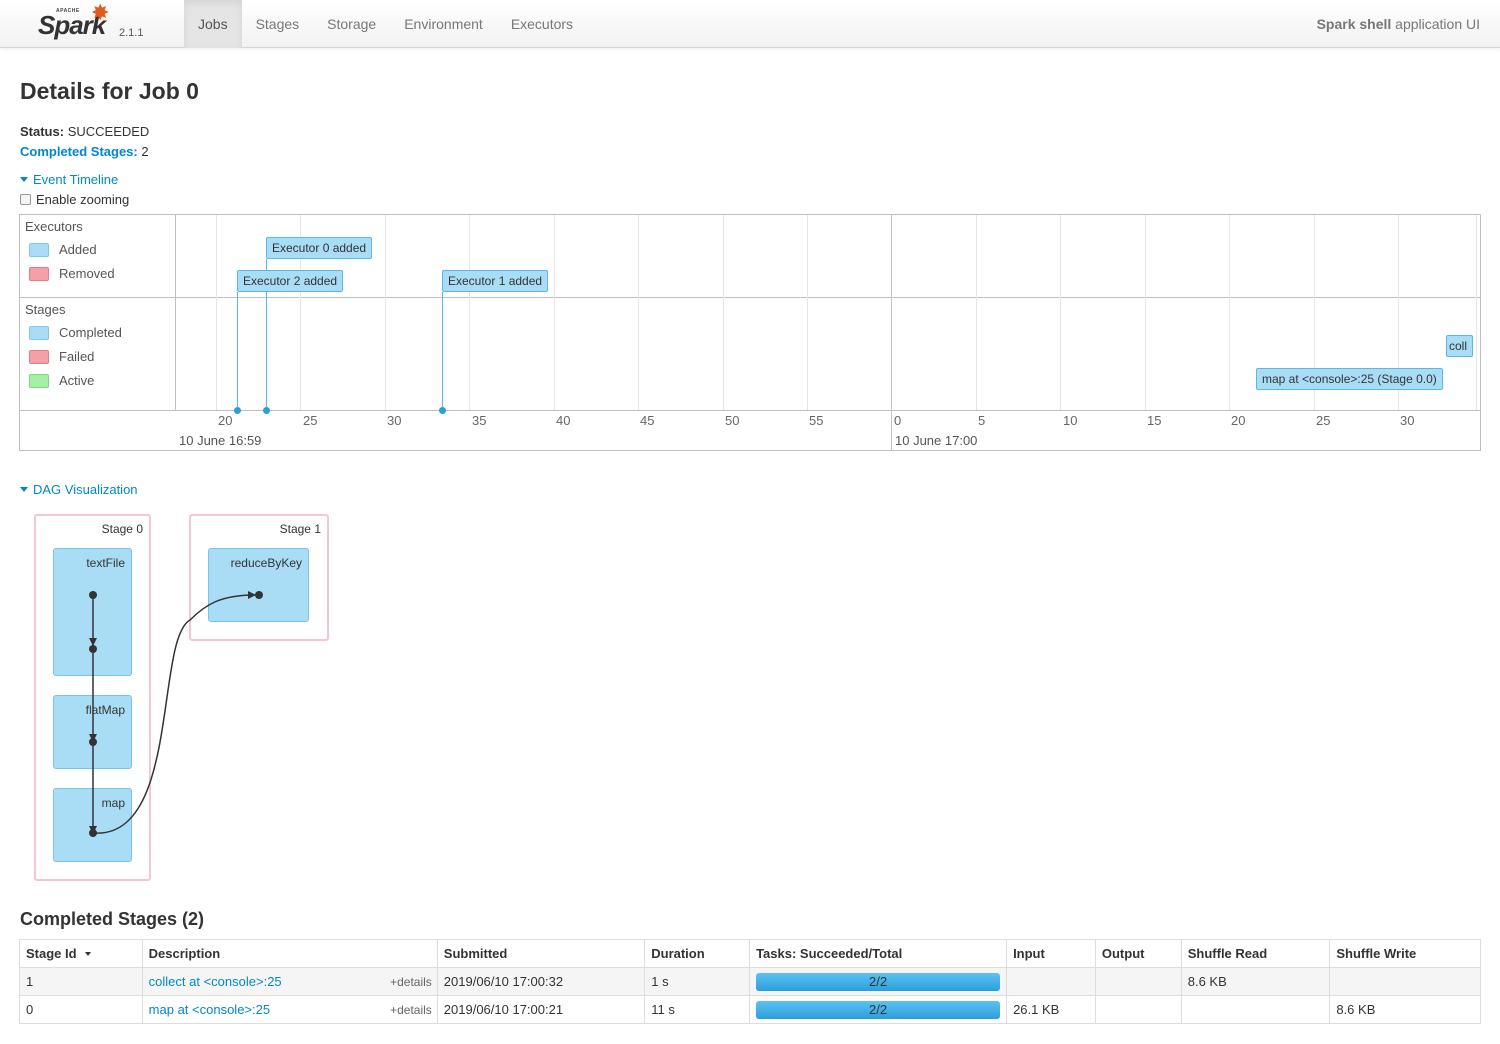 The image size is (1500, 1044). What do you see at coordinates (25, 199) in the screenshot?
I see `enable-zooming-checkbox` at bounding box center [25, 199].